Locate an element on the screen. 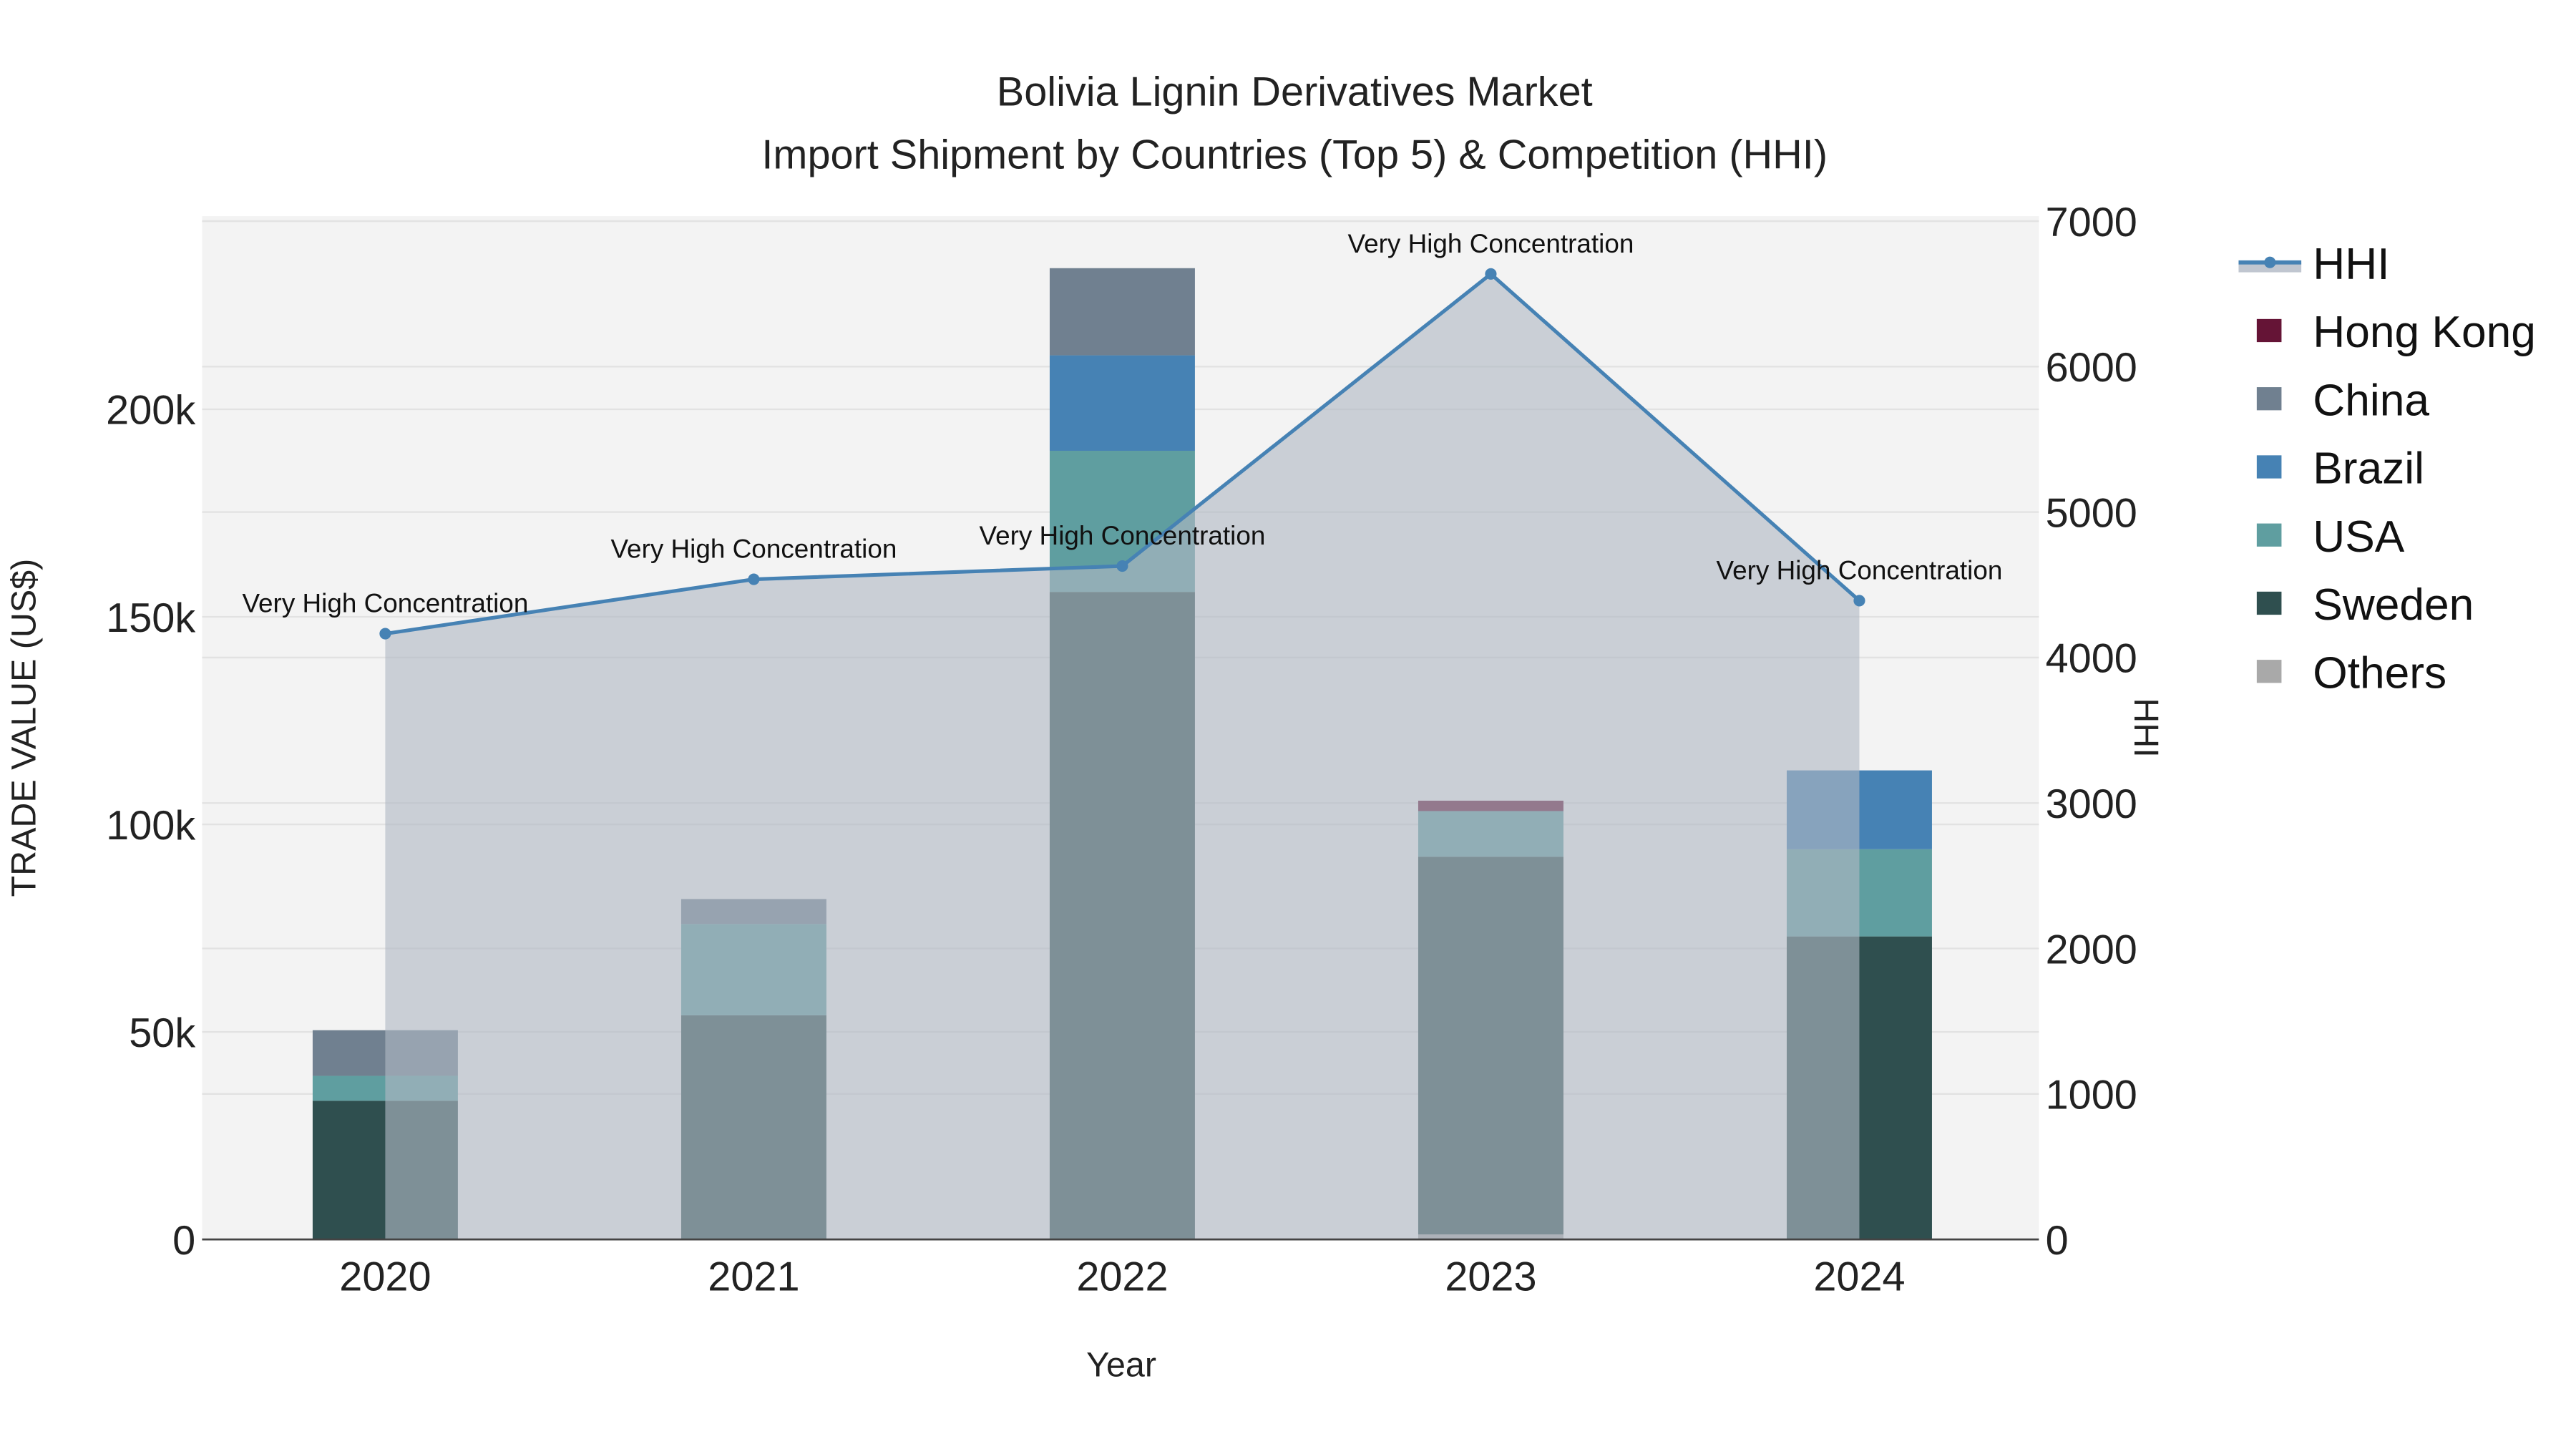 Image resolution: width=2576 pixels, height=1449 pixels. chart-title: Bolivia Lignin Derivatives Market is located at coordinates (1295, 92).